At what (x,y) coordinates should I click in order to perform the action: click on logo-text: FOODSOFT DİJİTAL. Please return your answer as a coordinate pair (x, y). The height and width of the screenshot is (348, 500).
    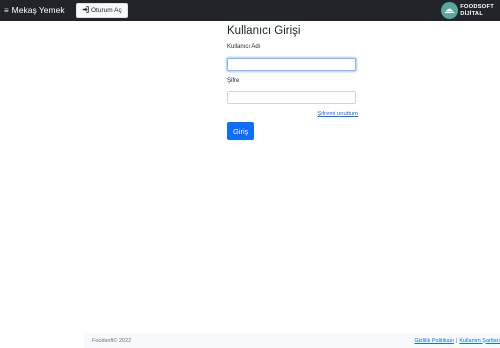
    Looking at the image, I should click on (477, 10).